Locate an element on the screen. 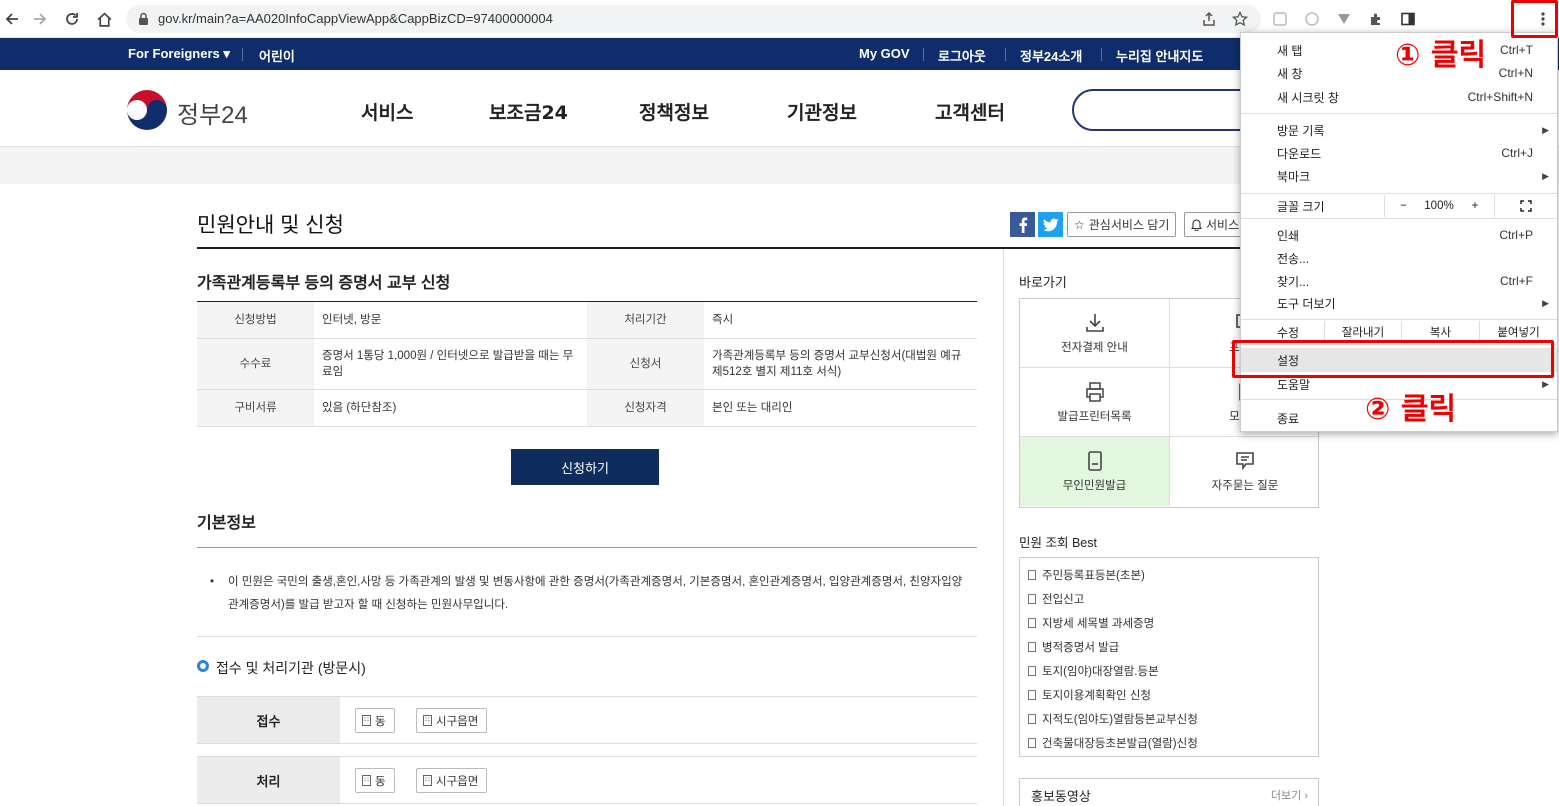 The height and width of the screenshot is (806, 1559). extension-2-icon is located at coordinates (1312, 19).